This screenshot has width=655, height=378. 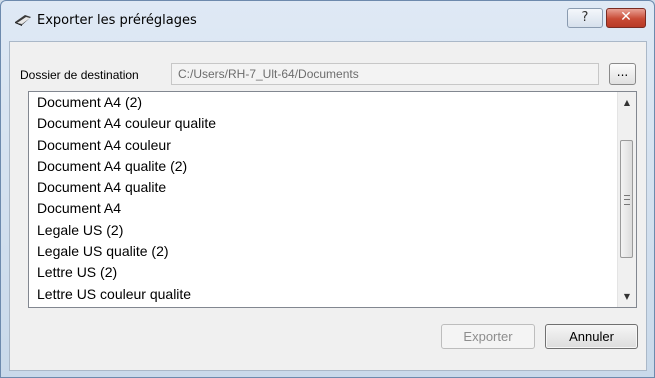 I want to click on close-button: ✕, so click(x=626, y=18).